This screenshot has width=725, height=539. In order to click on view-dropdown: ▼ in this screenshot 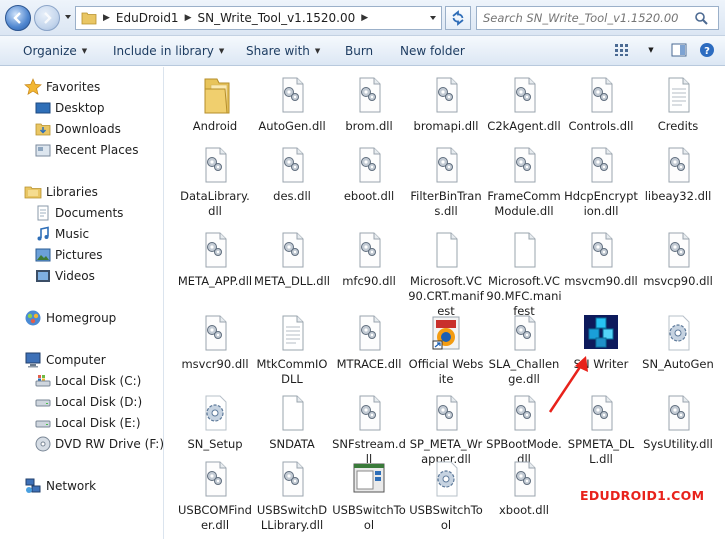, I will do `click(651, 50)`.